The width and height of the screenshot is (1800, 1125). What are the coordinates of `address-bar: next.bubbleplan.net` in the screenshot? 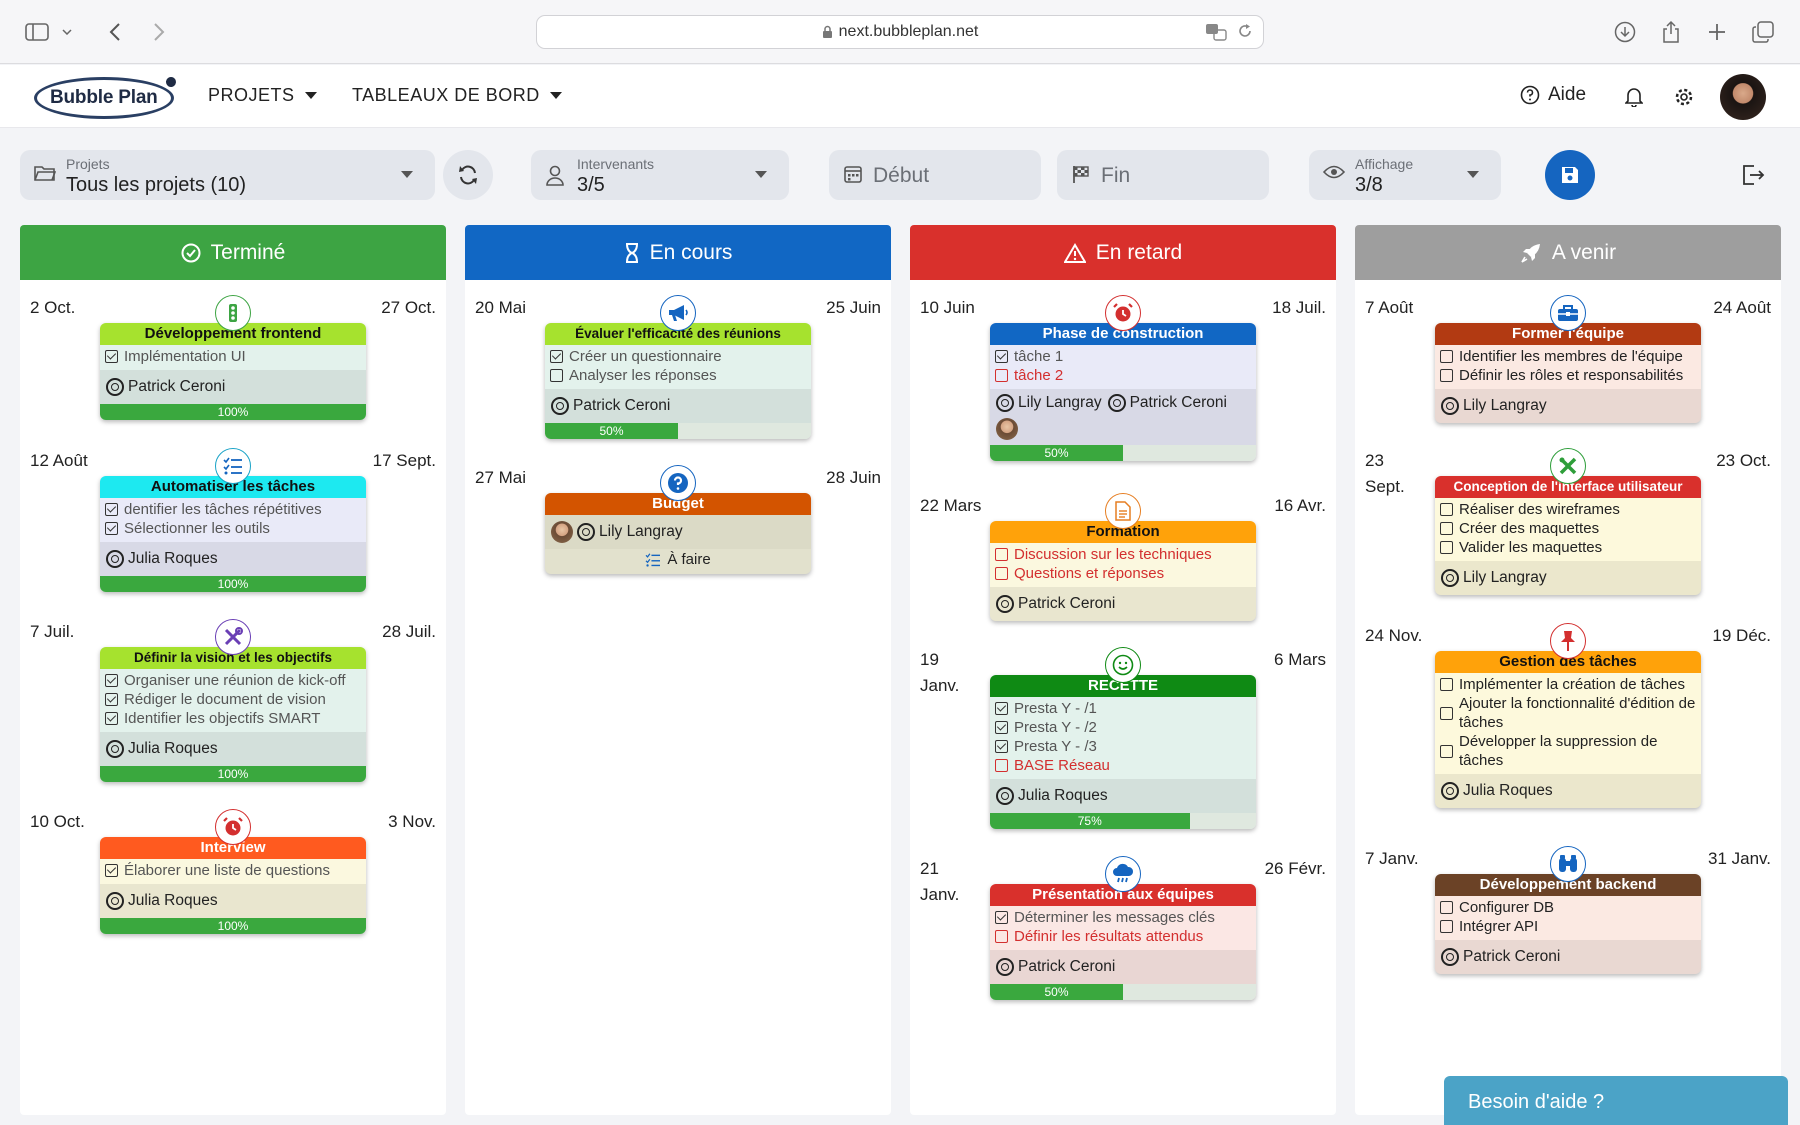 It's located at (900, 32).